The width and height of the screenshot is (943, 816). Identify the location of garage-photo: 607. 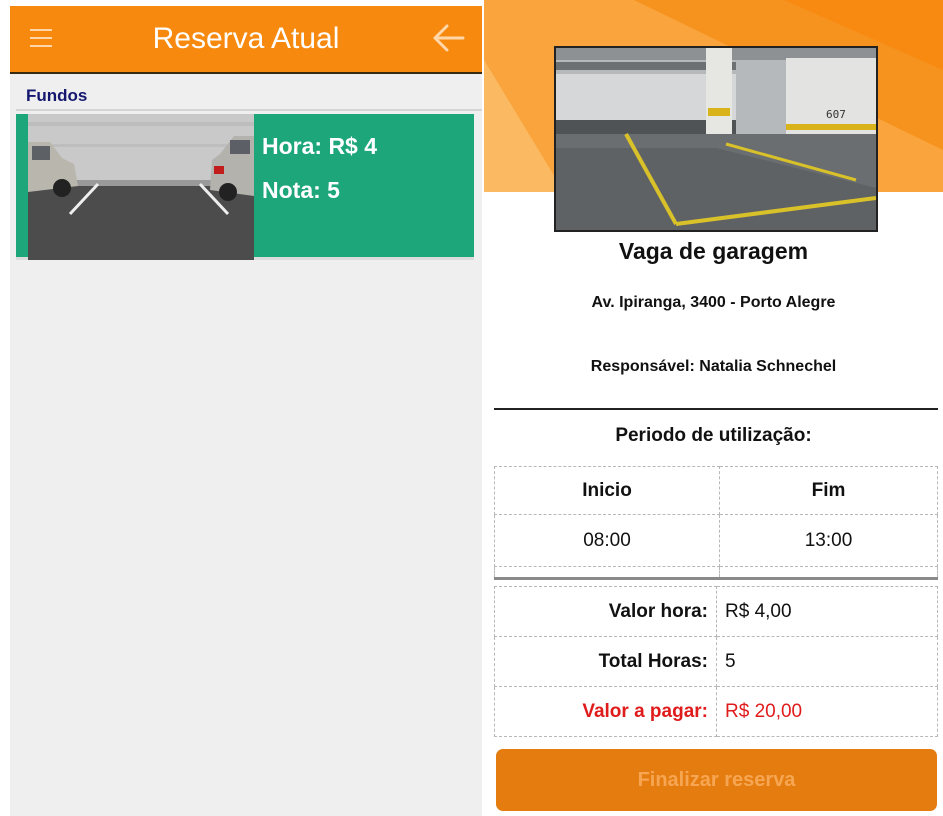
(716, 139).